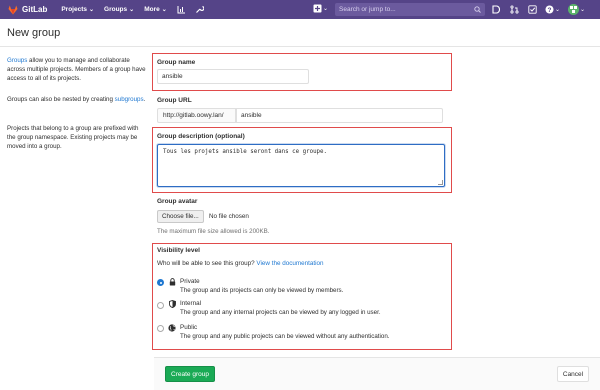 Image resolution: width=600 pixels, height=390 pixels. What do you see at coordinates (339, 115) in the screenshot?
I see `group-path-input: ansible` at bounding box center [339, 115].